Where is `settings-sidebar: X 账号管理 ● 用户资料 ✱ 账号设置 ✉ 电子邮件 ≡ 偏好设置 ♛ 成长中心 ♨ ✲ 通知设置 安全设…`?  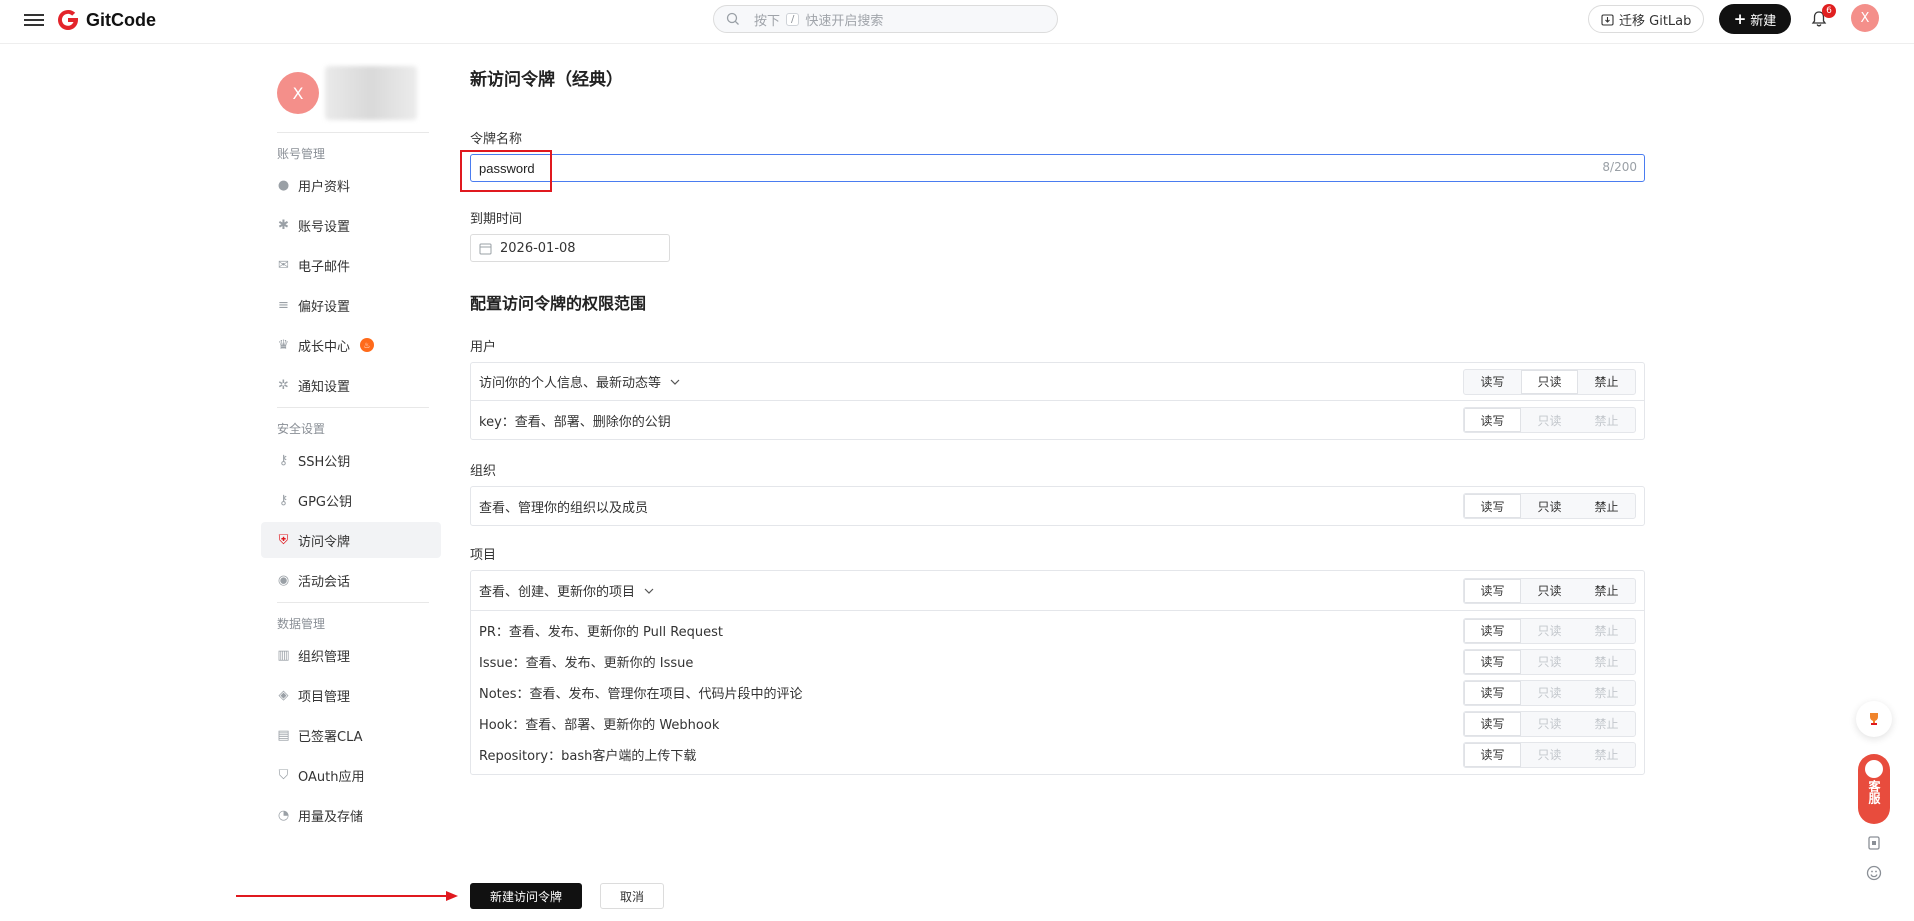 settings-sidebar: X 账号管理 ● 用户资料 ✱ 账号设置 ✉ 电子邮件 ≡ 偏好设置 ♛ 成长中心 ♨ ✲ 通知设置 安全设… is located at coordinates (351, 448).